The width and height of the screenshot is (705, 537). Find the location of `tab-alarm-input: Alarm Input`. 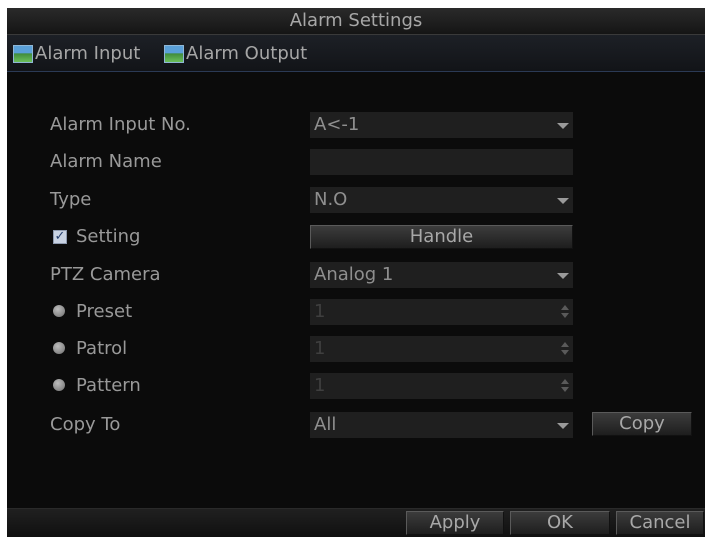

tab-alarm-input: Alarm Input is located at coordinates (88, 54).